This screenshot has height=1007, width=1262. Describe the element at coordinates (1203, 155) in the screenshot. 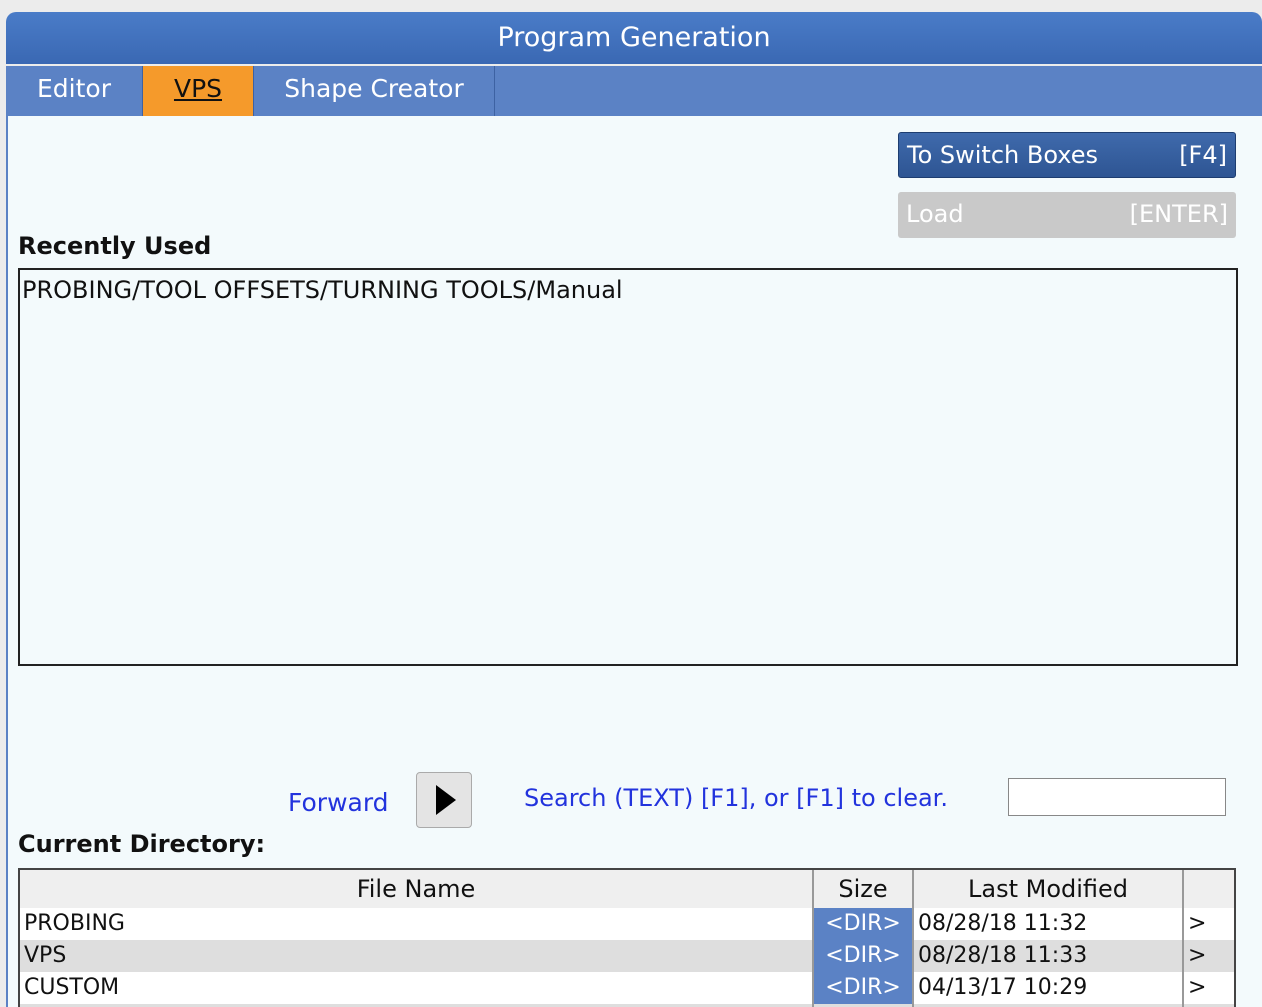

I see `switch-boxes-key: [F4]` at that location.